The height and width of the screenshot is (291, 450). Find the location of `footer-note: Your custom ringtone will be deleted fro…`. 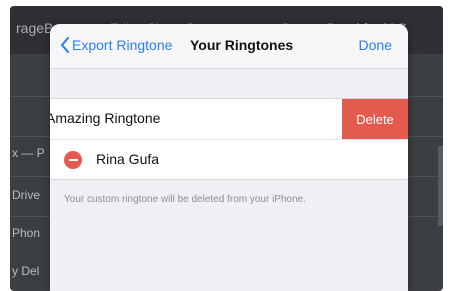

footer-note: Your custom ringtone will be deleted fro… is located at coordinates (185, 199).